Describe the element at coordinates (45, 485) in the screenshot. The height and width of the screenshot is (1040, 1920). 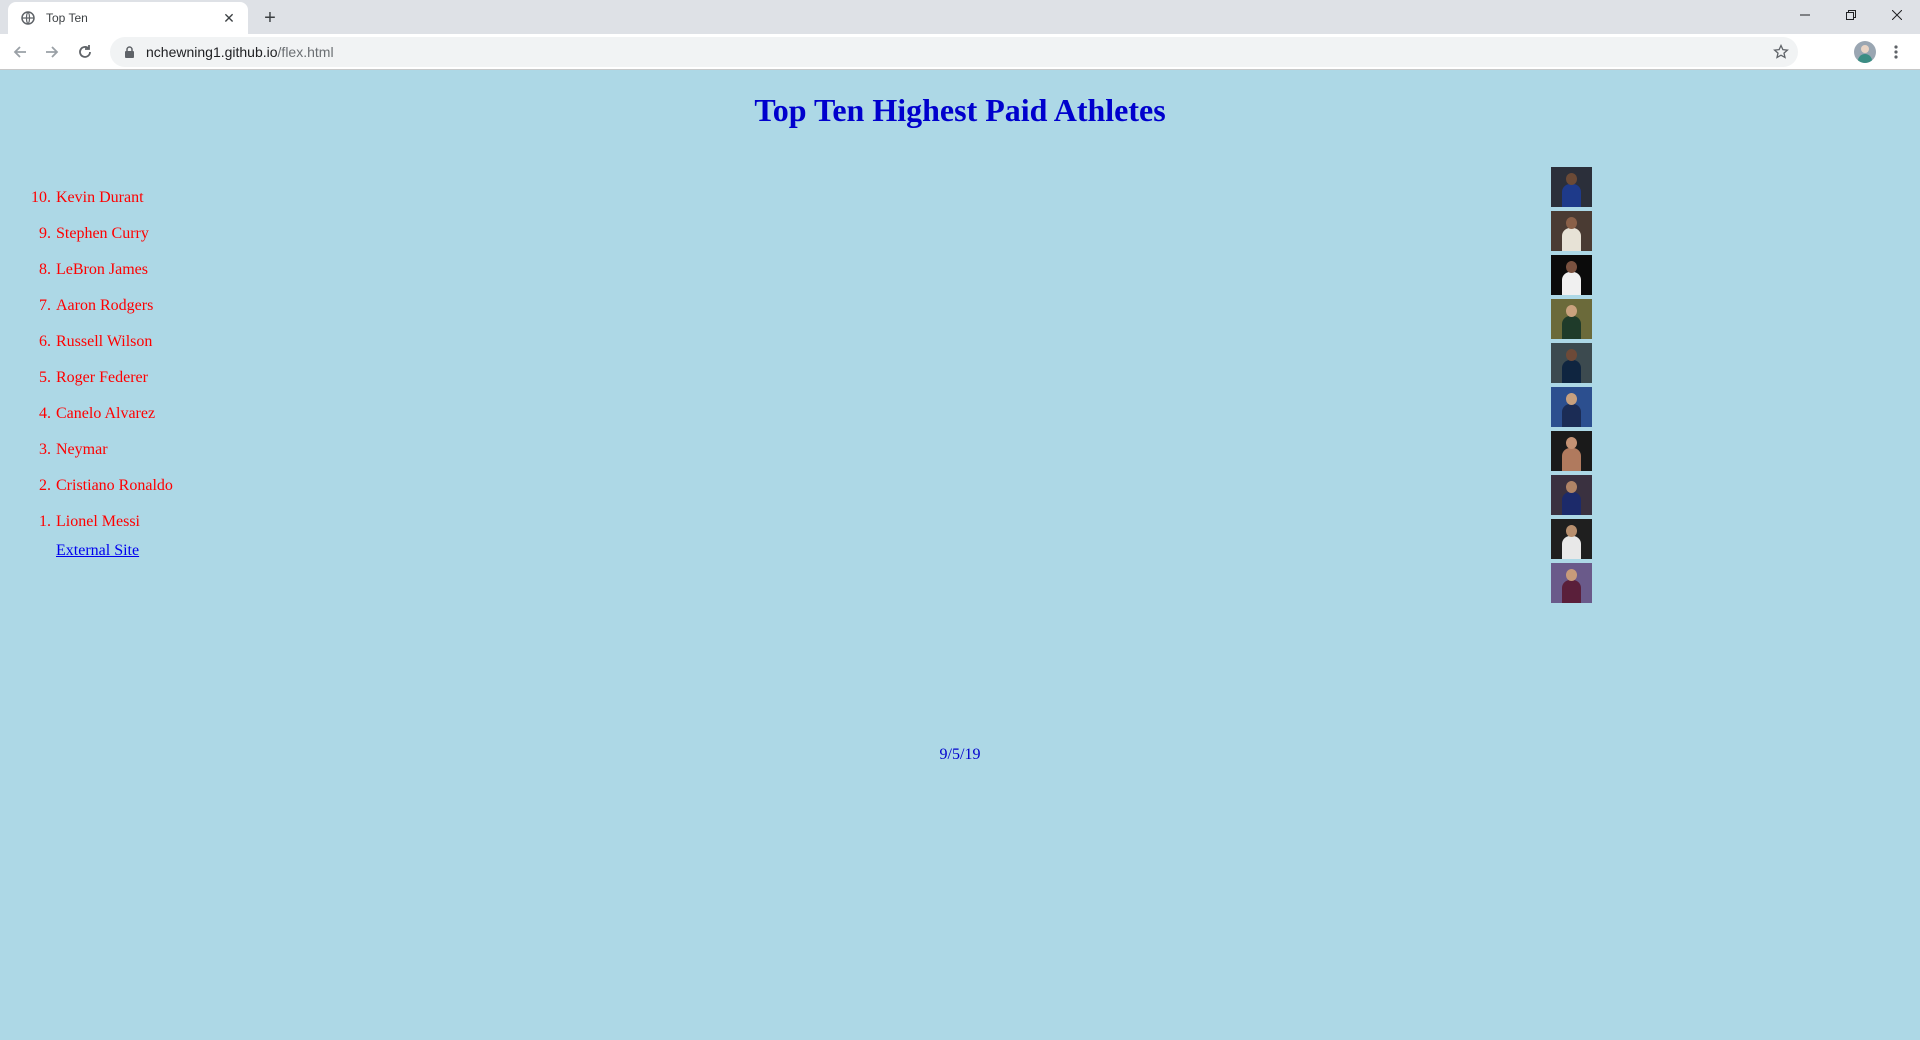
I see `rank: 2.` at that location.